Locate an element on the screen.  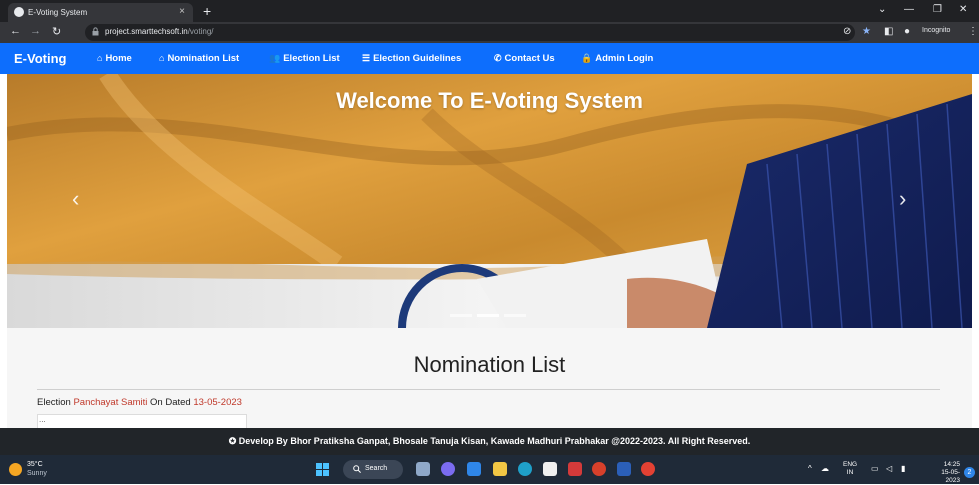
battery-icon: ▮ is located at coordinates (903, 468).